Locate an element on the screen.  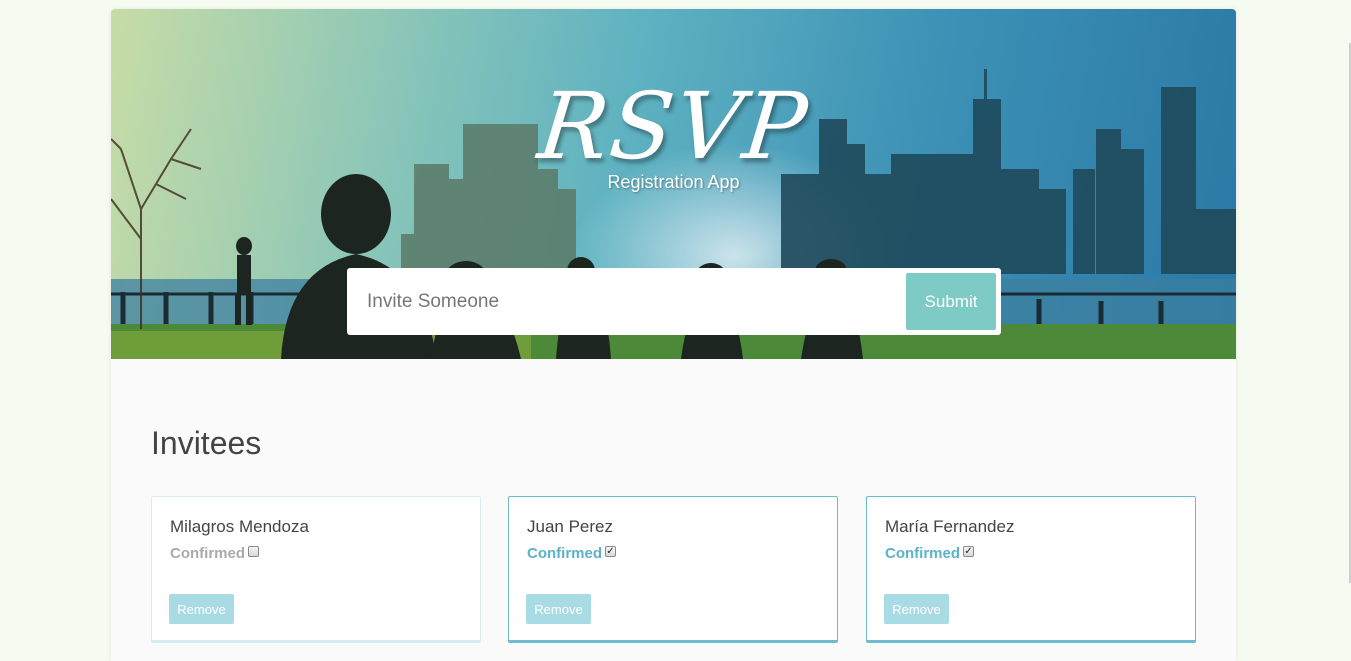
invitees-heading: Invitees is located at coordinates (206, 443).